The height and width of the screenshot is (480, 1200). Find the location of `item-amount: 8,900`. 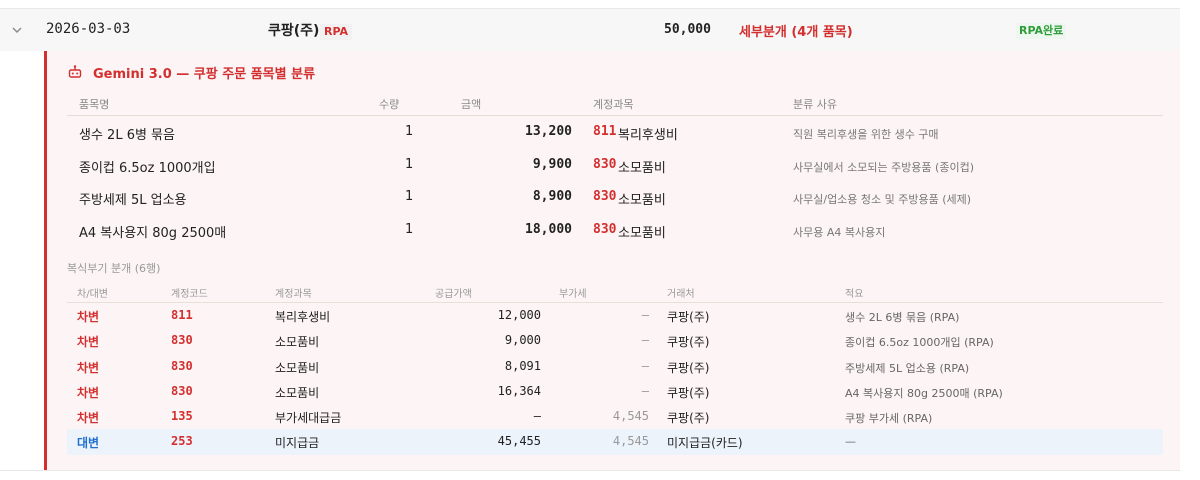

item-amount: 8,900 is located at coordinates (552, 196).